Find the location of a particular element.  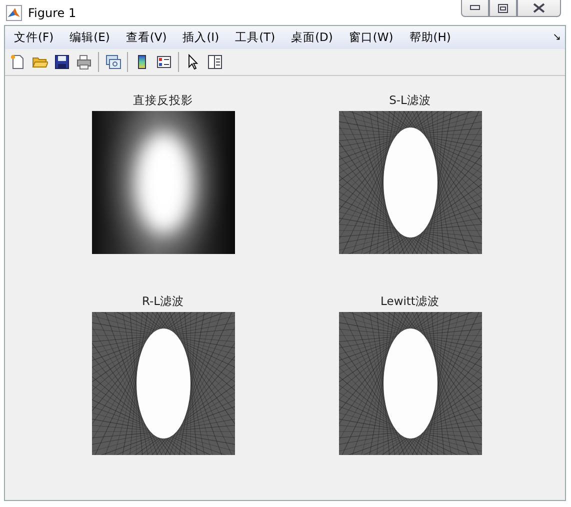

menu-item: 桌面(D) is located at coordinates (312, 37).